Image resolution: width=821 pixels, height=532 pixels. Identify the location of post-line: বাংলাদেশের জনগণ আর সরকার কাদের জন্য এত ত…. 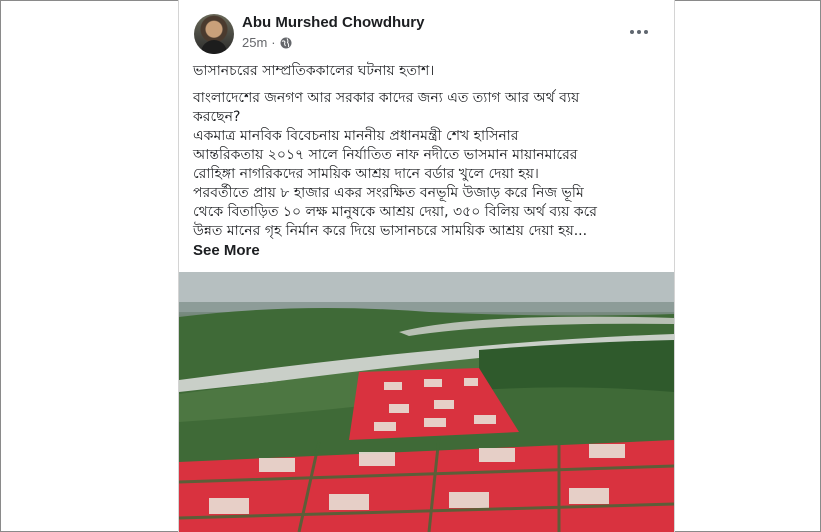
(386, 98).